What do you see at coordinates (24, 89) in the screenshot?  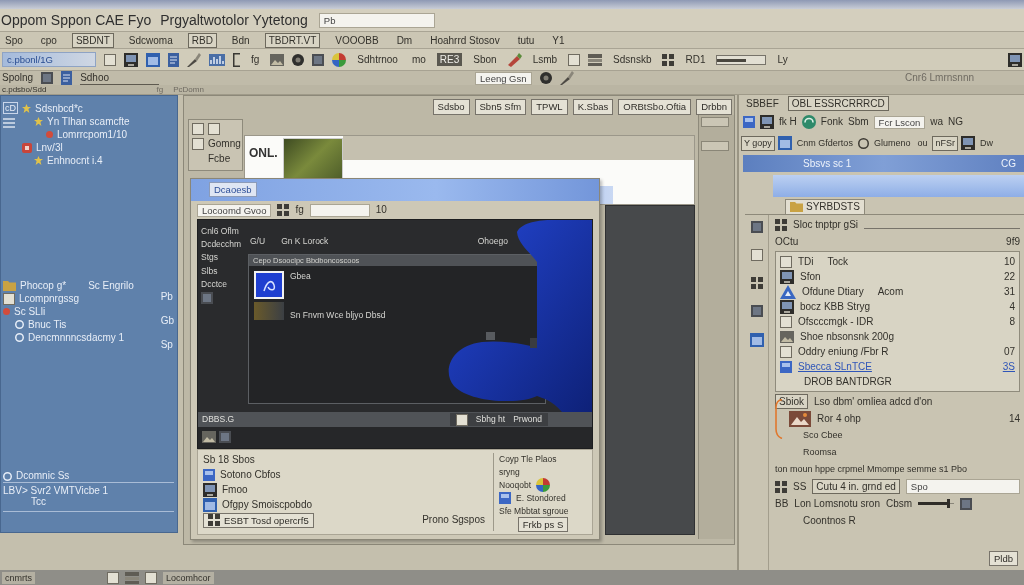 I see `path-label: c.pdsbo/Sdd` at bounding box center [24, 89].